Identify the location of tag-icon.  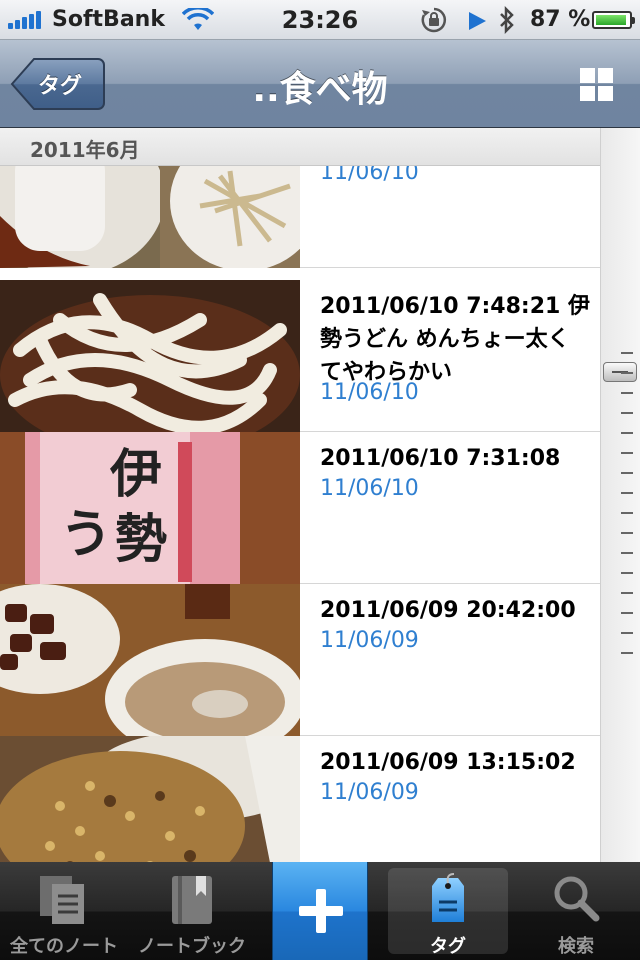
(448, 897).